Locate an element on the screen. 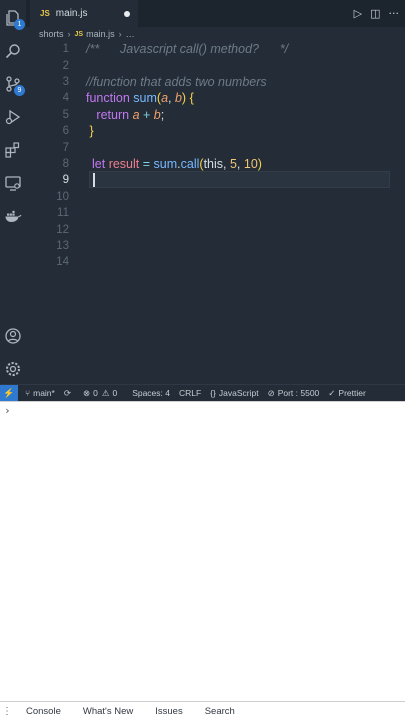 The image size is (405, 720). line-number: 5 is located at coordinates (65, 114).